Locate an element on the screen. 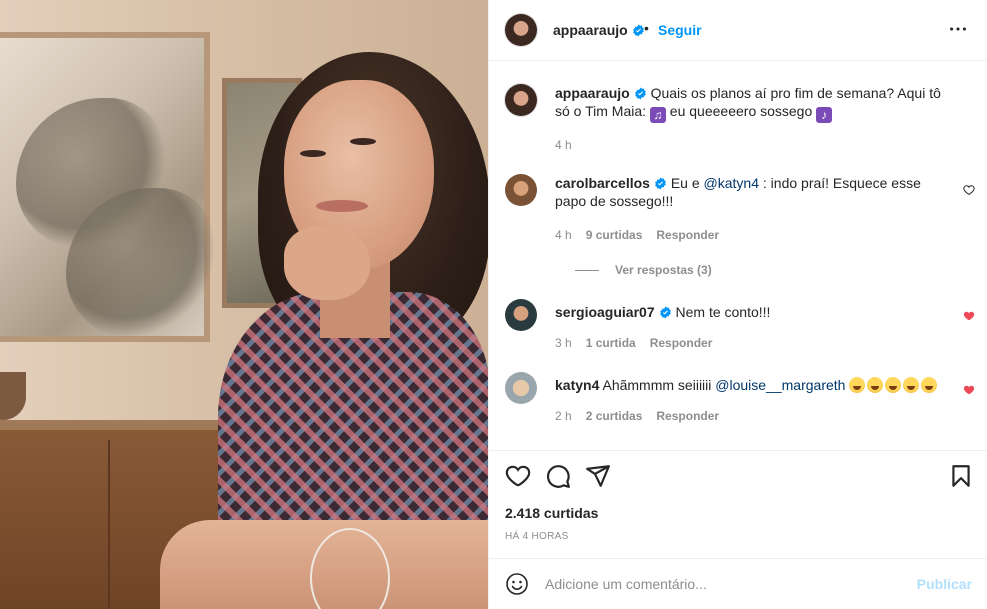 This screenshot has width=987, height=609. caption-username: appaaraujo is located at coordinates (592, 93).